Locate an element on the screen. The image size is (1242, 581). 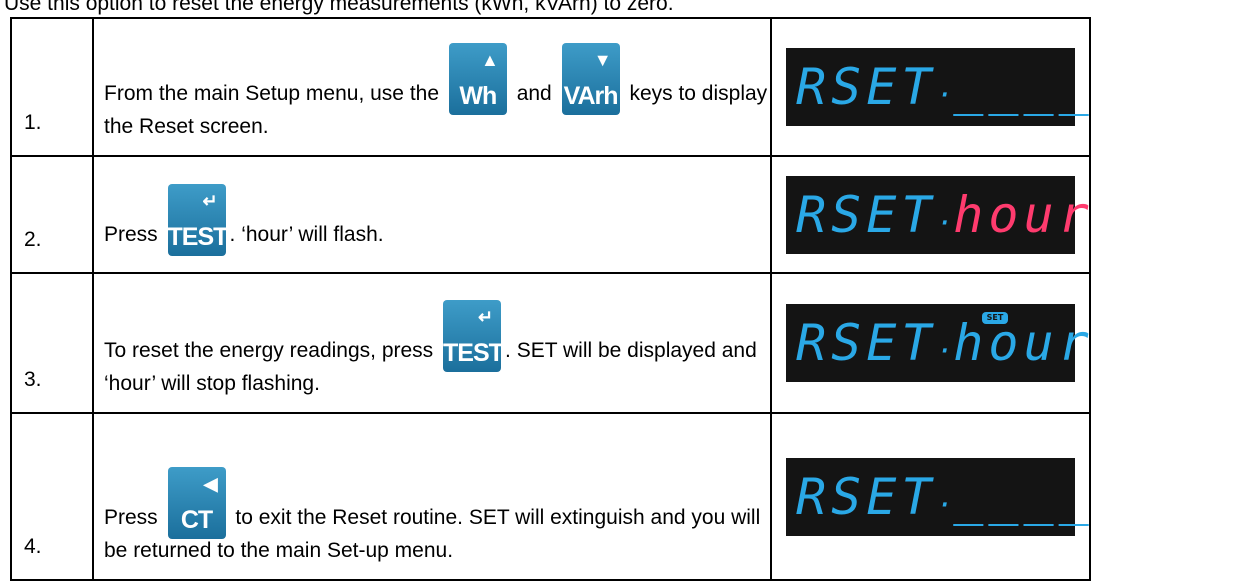
step-text: To reset the energy readings, press is located at coordinates (269, 350).